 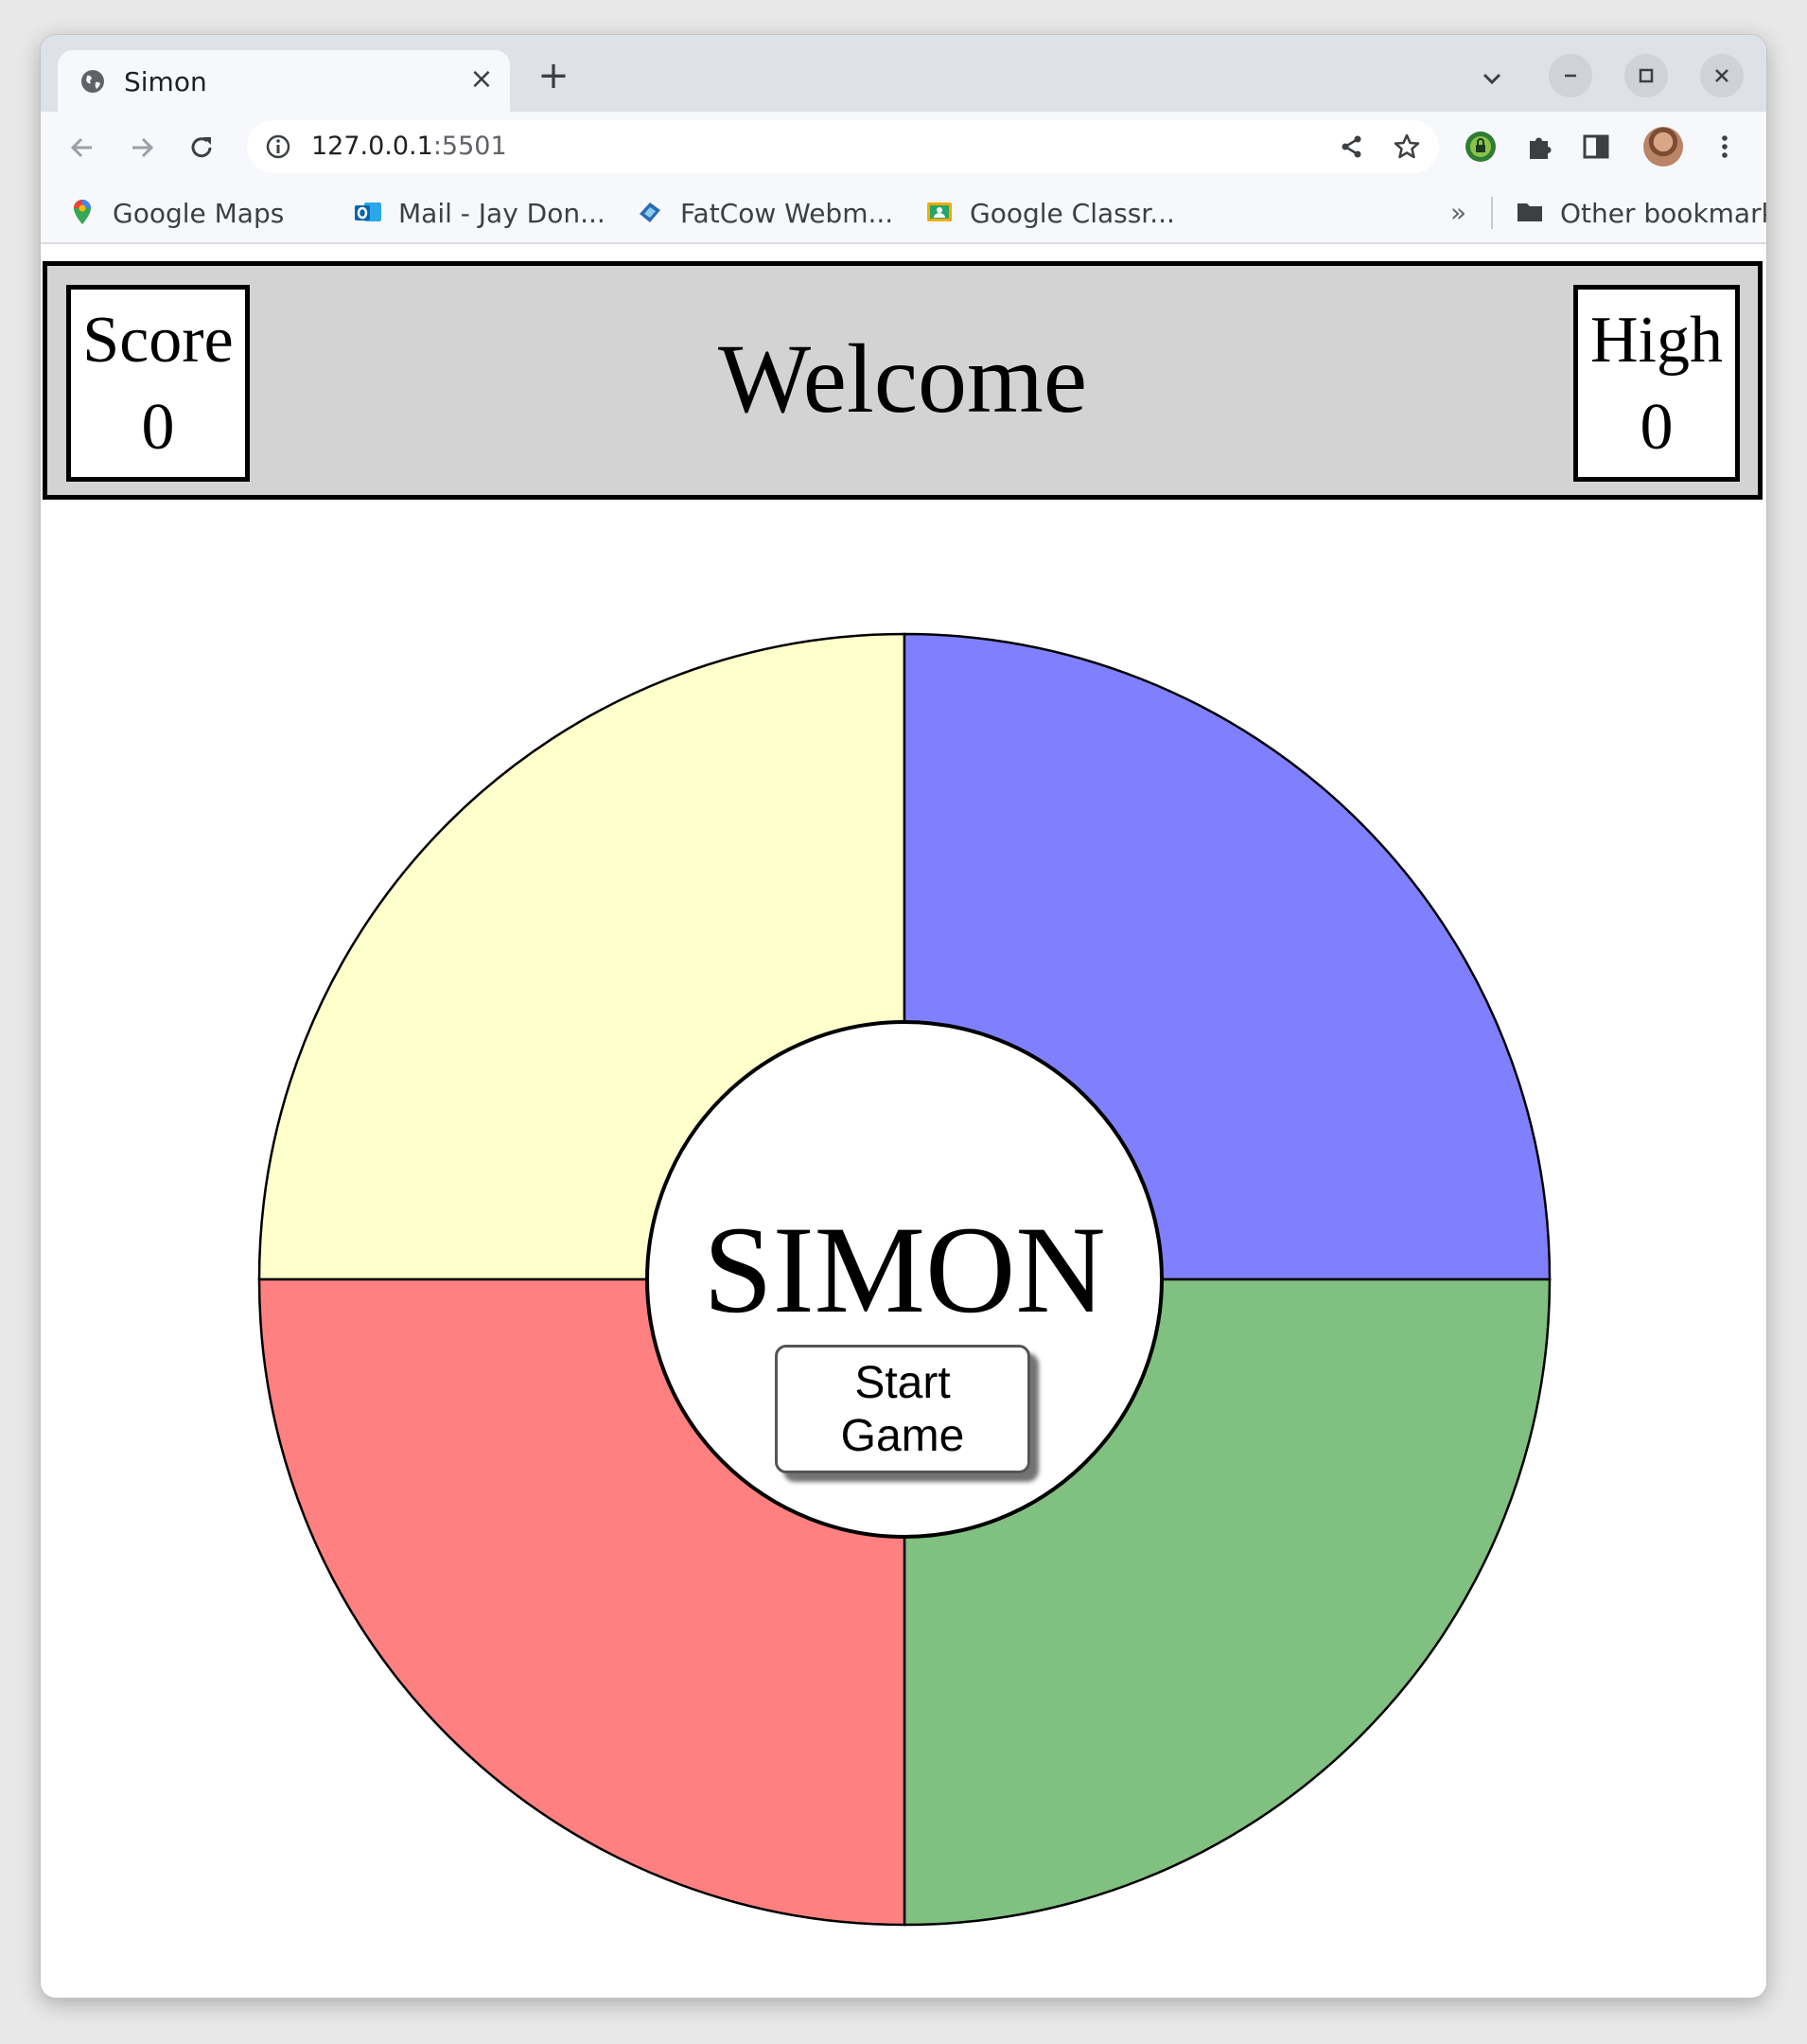 I want to click on folder-icon, so click(x=1530, y=212).